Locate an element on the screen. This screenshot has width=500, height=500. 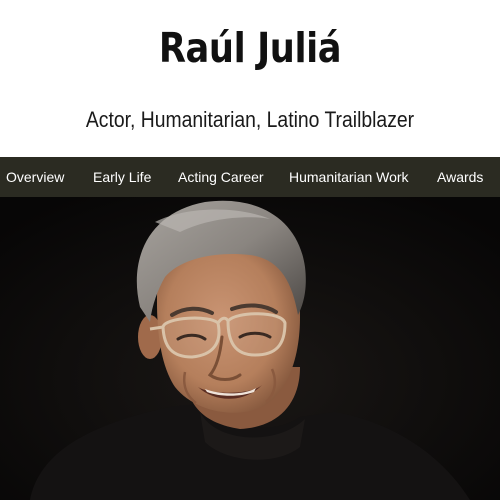
nav-link-acting-career: Acting Career is located at coordinates (221, 177).